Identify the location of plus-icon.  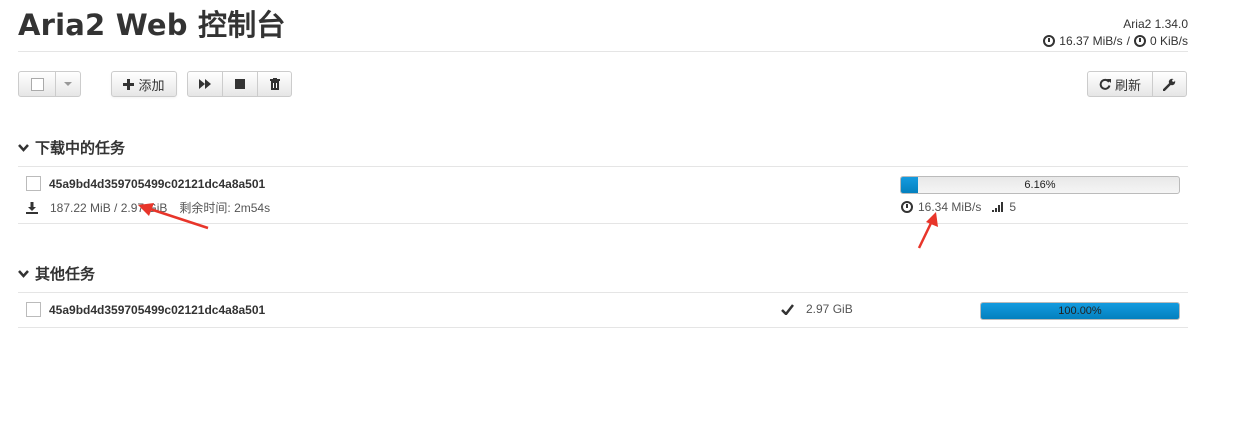
(129, 84).